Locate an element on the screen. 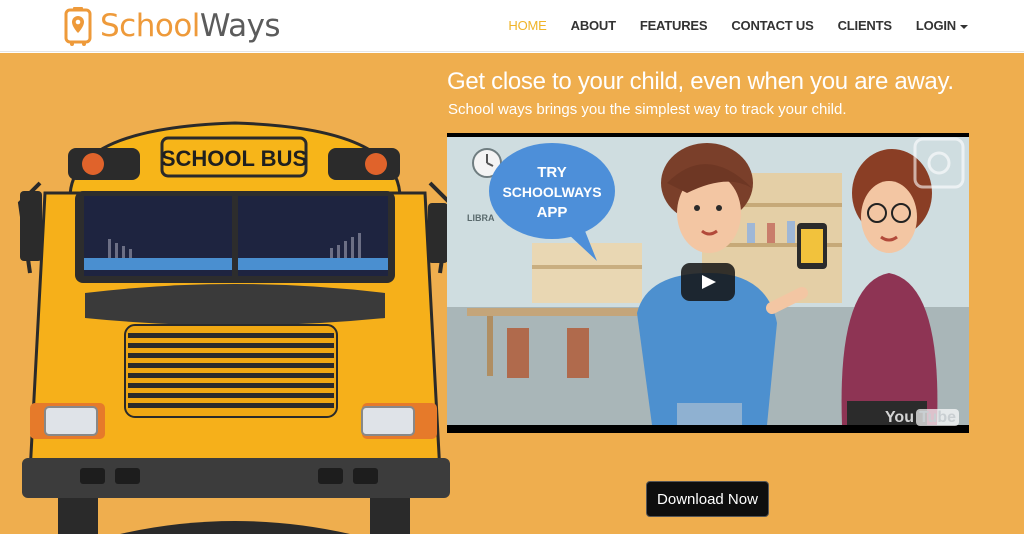  youtube-logo-you: You is located at coordinates (899, 417).